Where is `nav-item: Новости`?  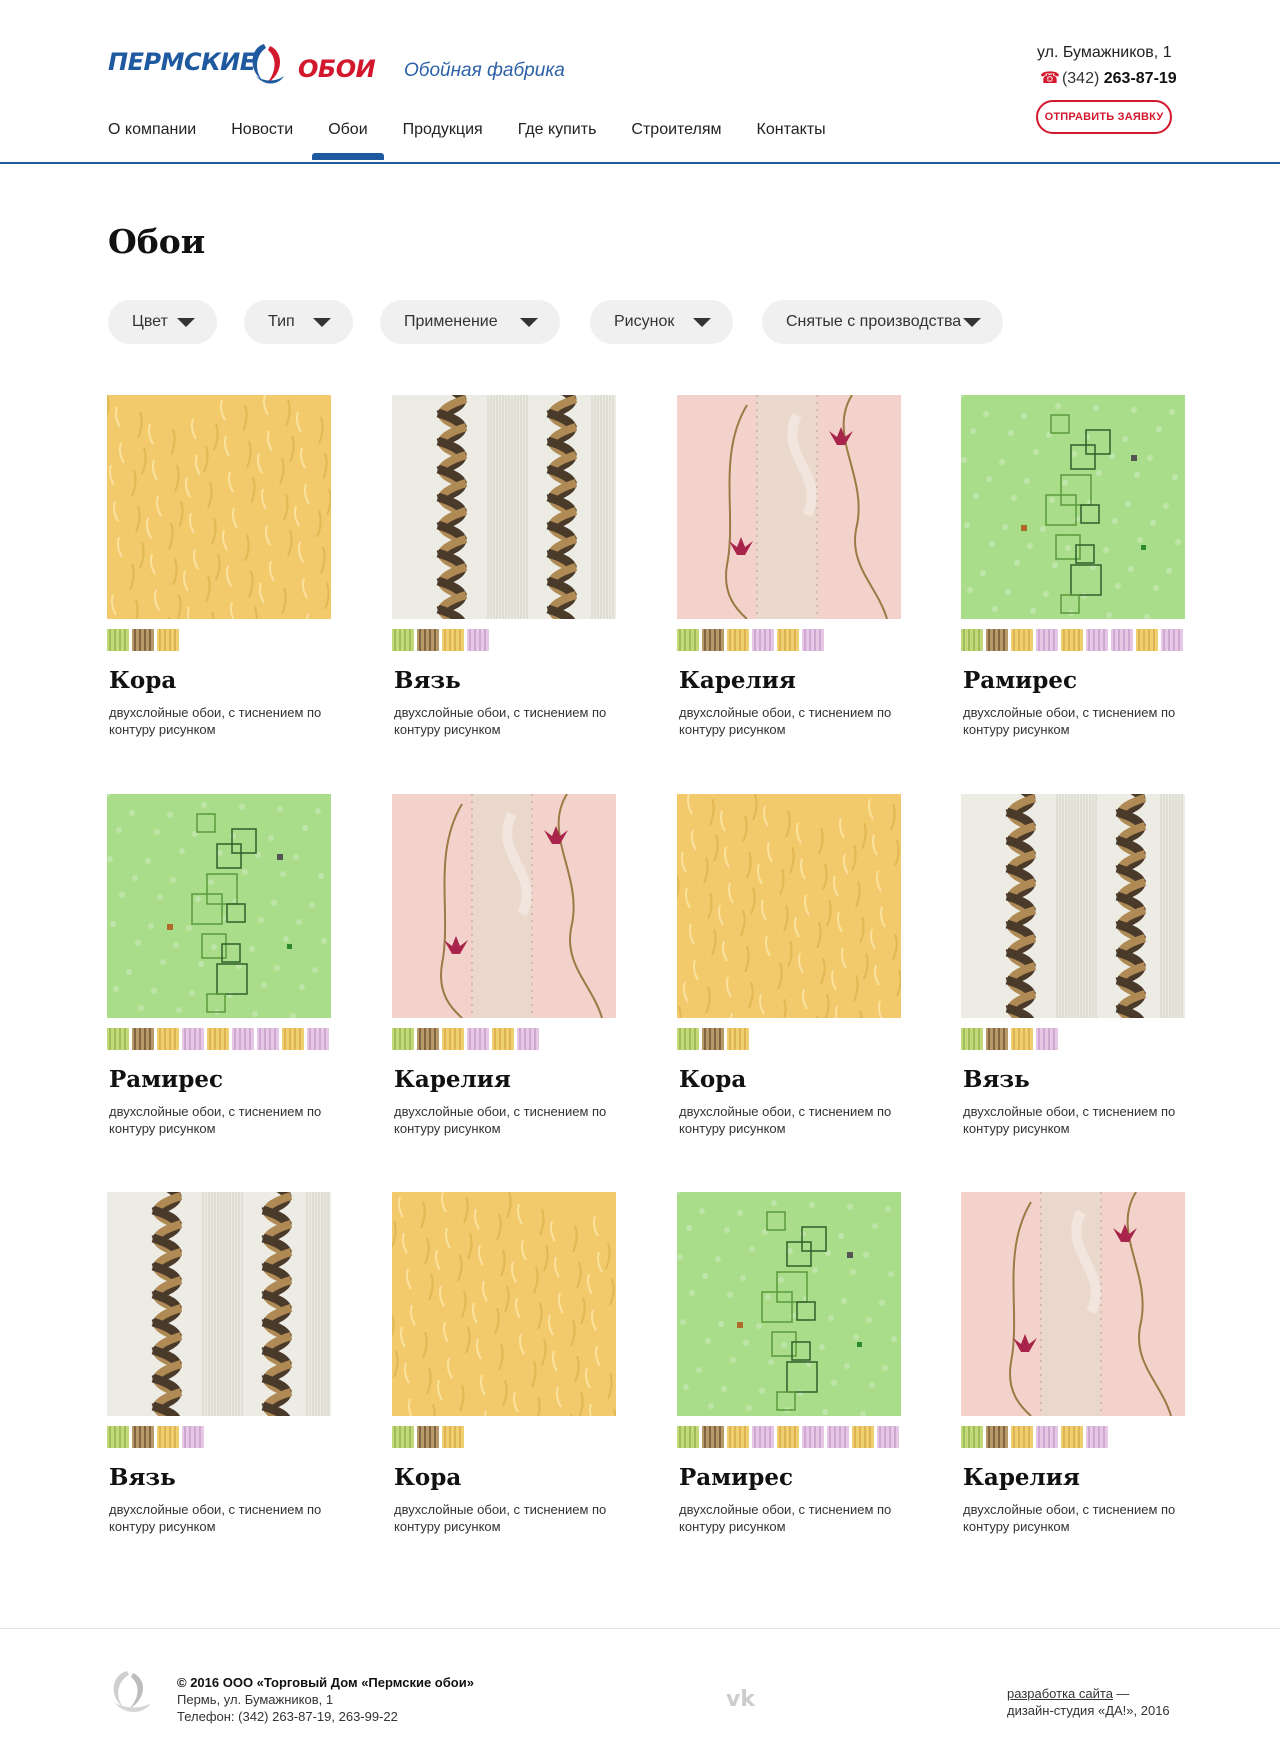 nav-item: Новости is located at coordinates (262, 140).